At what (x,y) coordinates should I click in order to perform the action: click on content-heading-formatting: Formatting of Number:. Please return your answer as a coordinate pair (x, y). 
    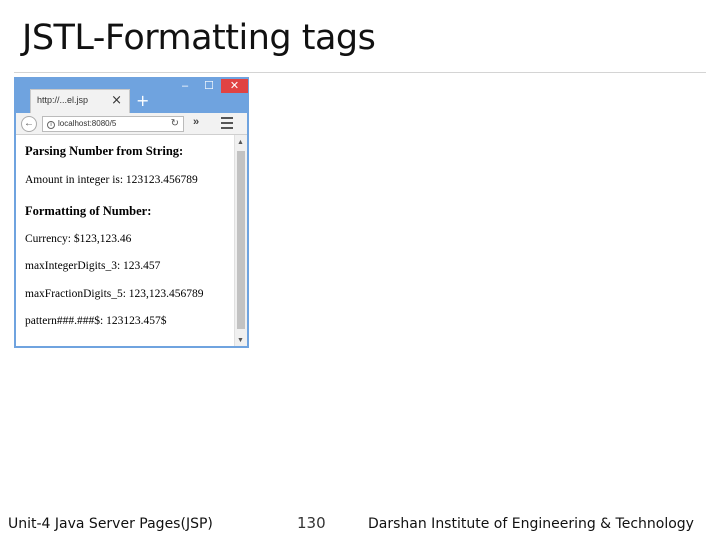
    Looking at the image, I should click on (88, 211).